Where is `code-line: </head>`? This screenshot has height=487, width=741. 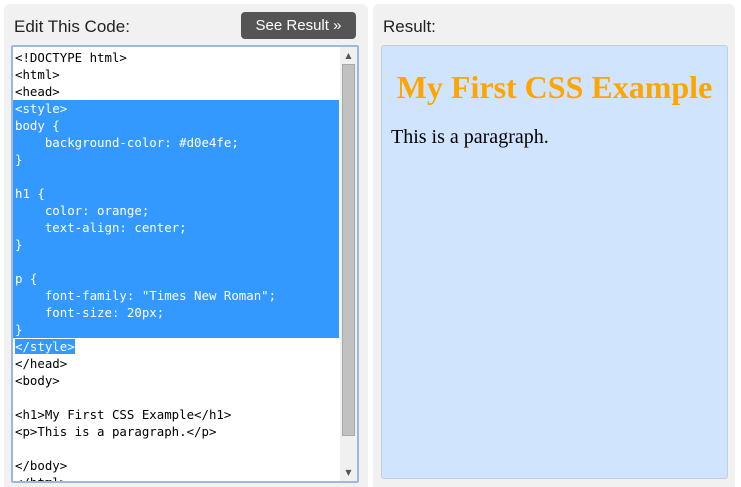
code-line: </head> is located at coordinates (176, 363).